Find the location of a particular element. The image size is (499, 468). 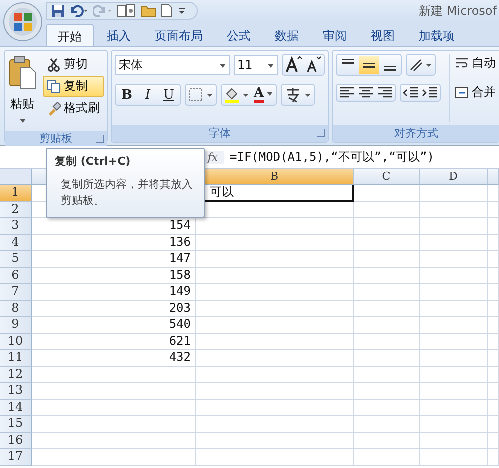

align-left-icon is located at coordinates (347, 93).